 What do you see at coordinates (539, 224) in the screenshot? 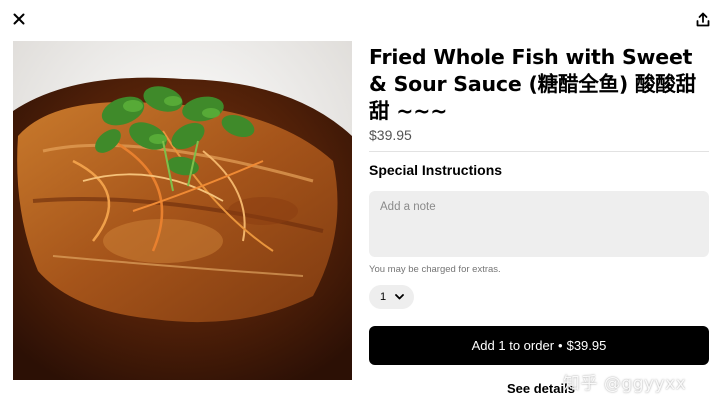
I see `note-input` at bounding box center [539, 224].